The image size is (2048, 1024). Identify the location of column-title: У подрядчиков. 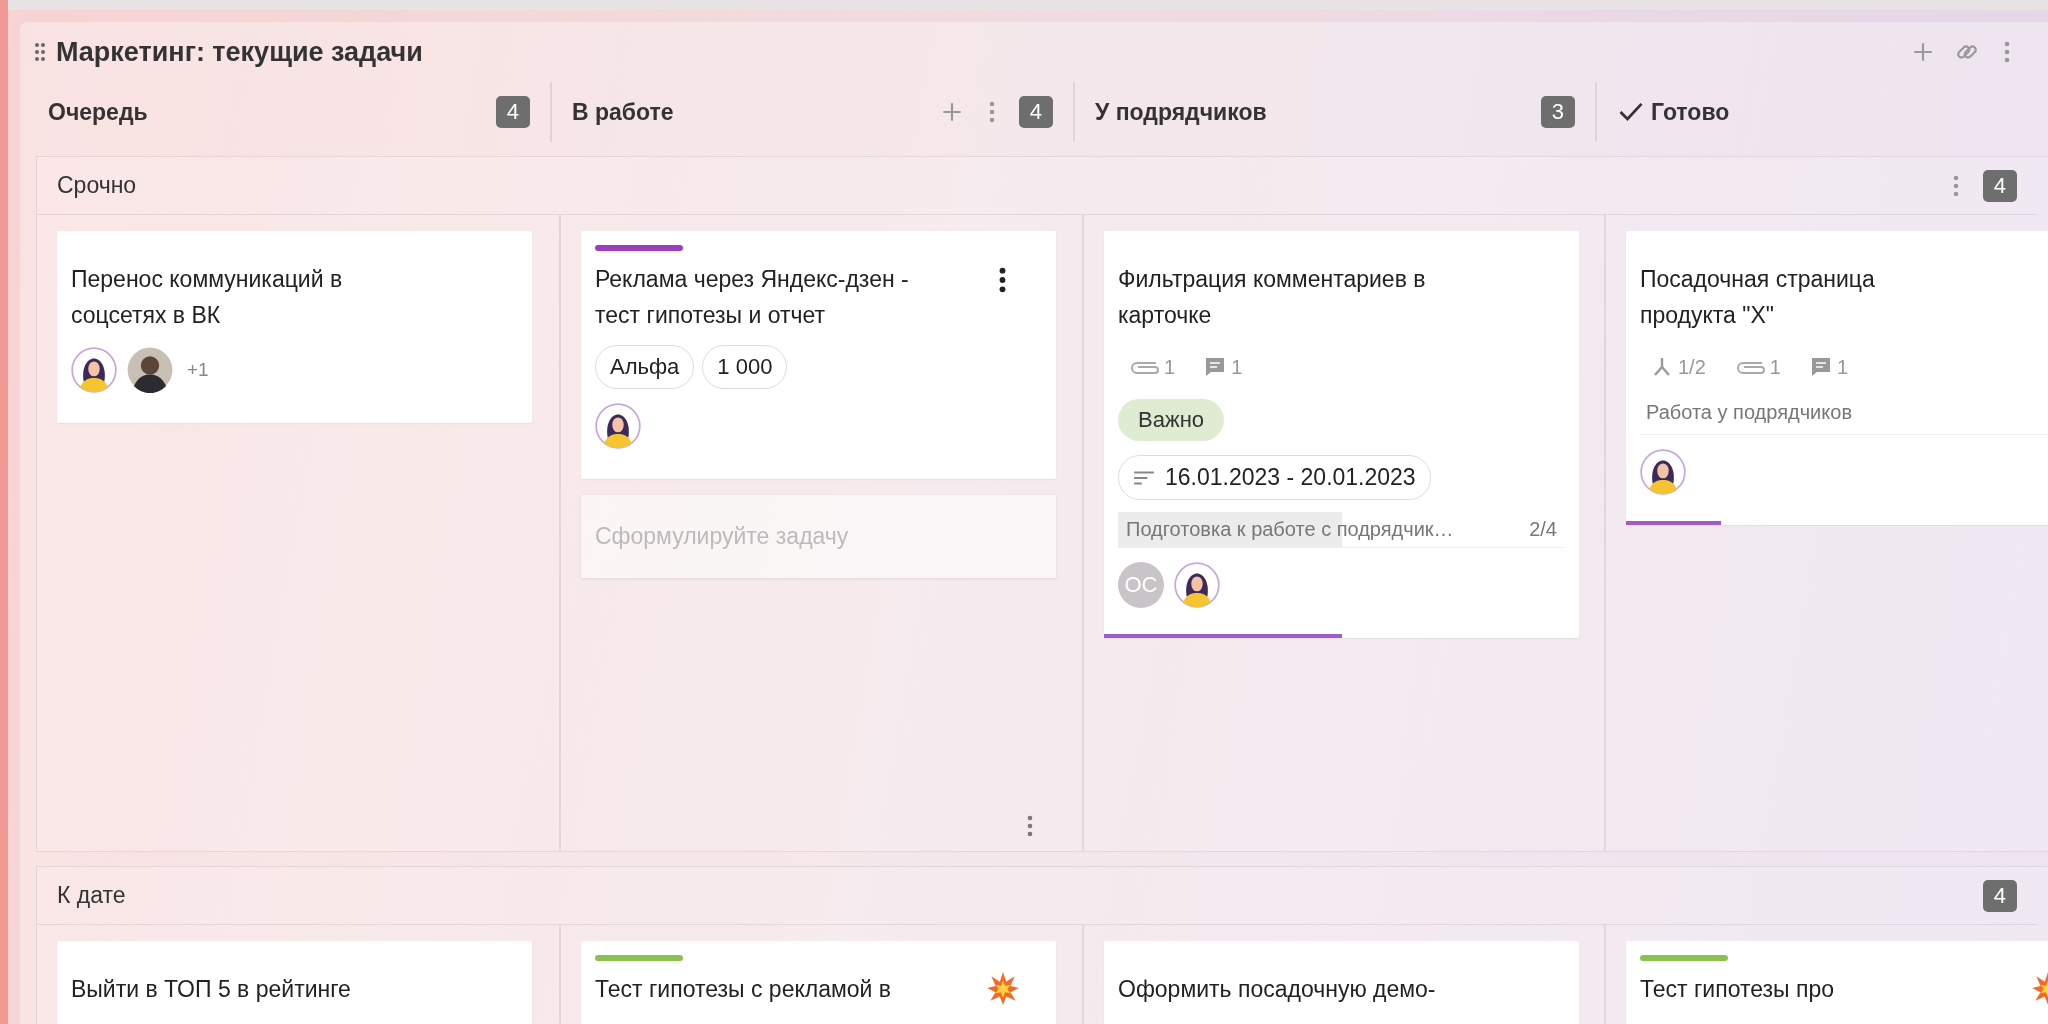
(1181, 112).